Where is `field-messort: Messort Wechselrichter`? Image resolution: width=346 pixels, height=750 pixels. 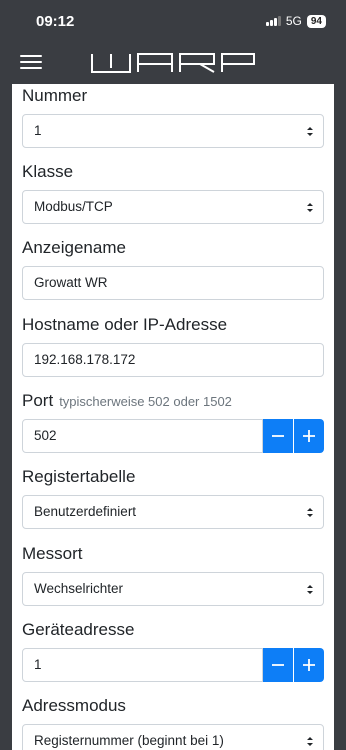
field-messort: Messort Wechselrichter is located at coordinates (173, 574).